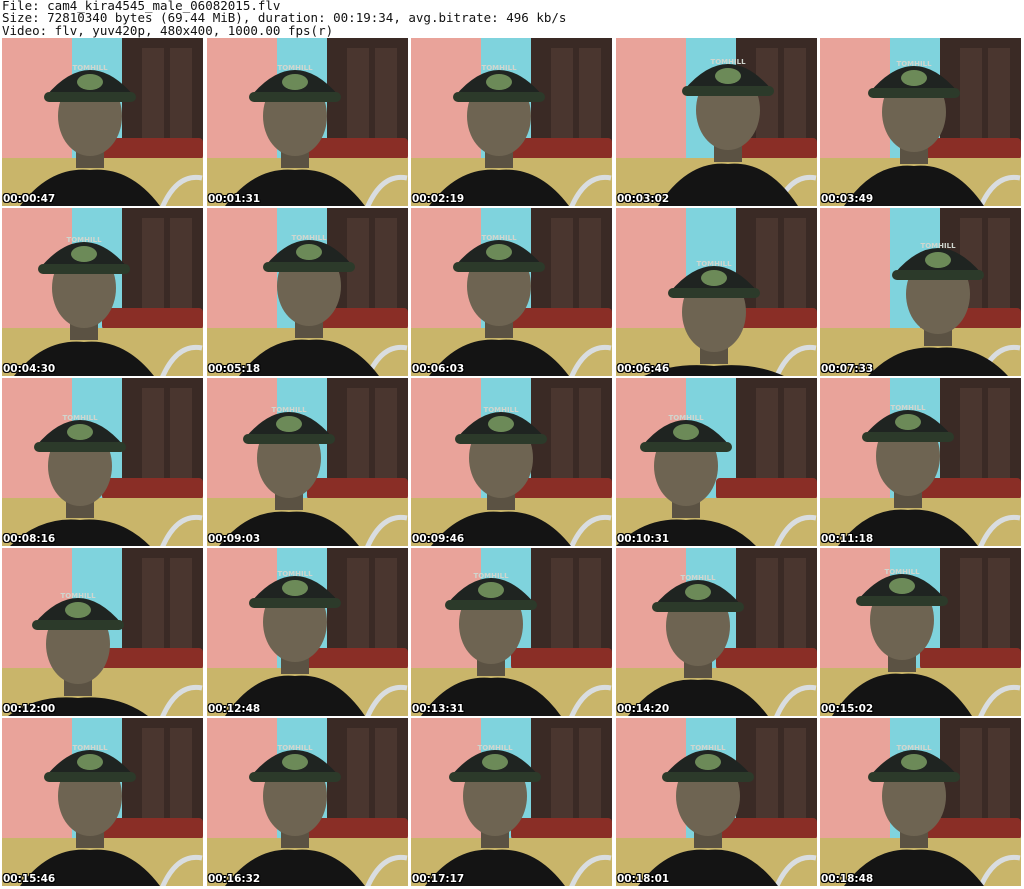 This screenshot has width=1024, height=889. I want to click on video-frame-thumbnail: TOMHILL 00:12:00, so click(102, 632).